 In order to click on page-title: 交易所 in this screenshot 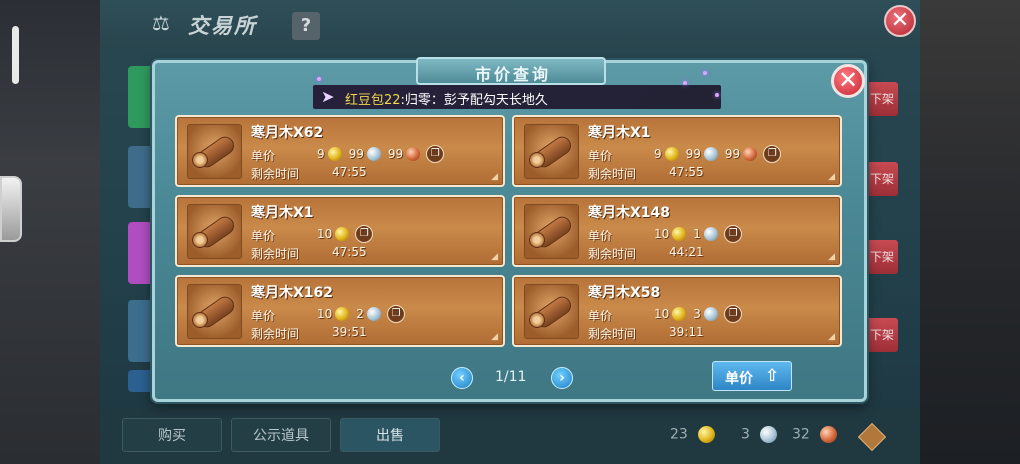, I will do `click(222, 26)`.